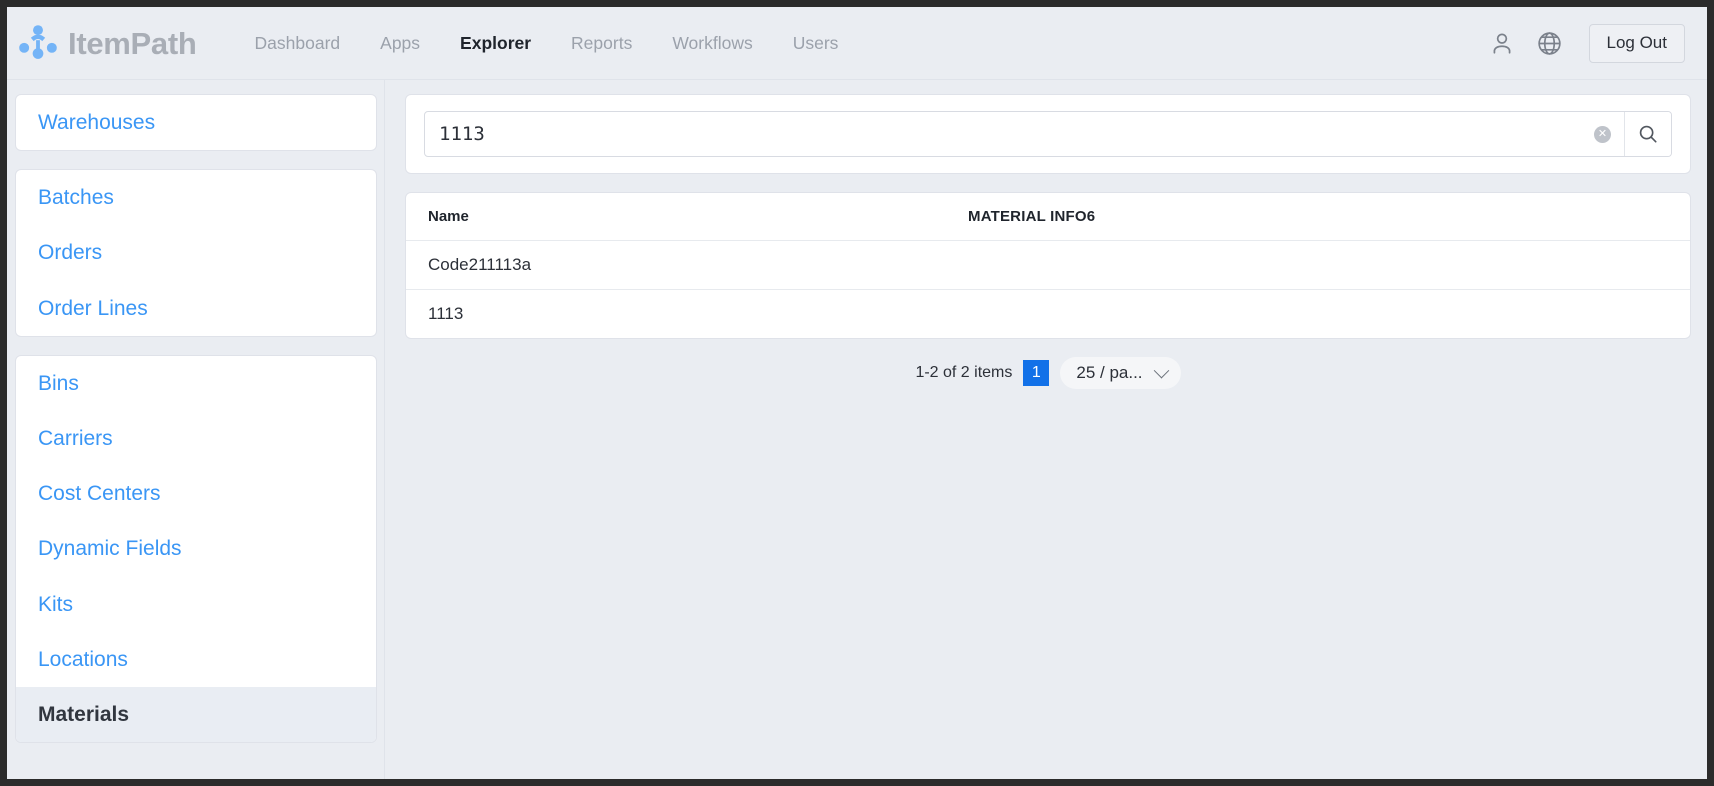 This screenshot has width=1714, height=786. I want to click on sidebar-item-warehouses: Warehouses, so click(196, 122).